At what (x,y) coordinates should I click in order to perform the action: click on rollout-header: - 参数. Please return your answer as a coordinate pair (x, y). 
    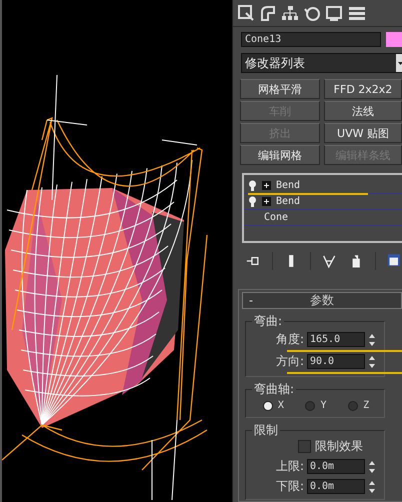
    Looking at the image, I should click on (322, 300).